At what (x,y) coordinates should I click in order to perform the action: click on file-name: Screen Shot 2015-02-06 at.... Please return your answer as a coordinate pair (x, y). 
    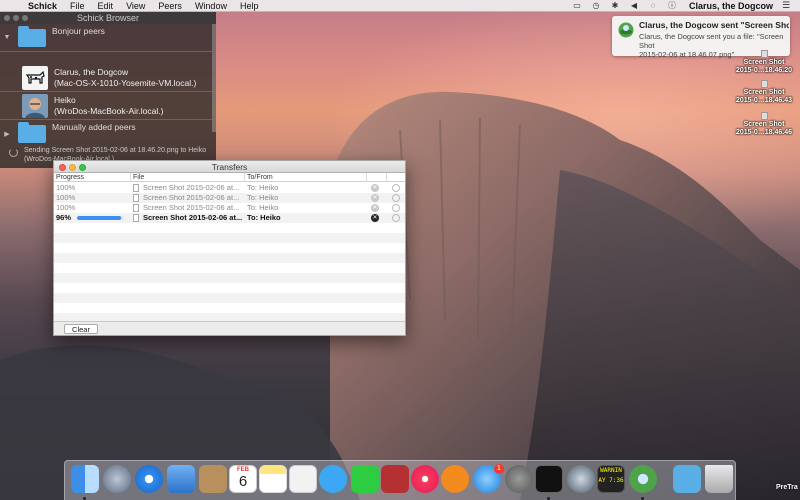
    Looking at the image, I should click on (191, 197).